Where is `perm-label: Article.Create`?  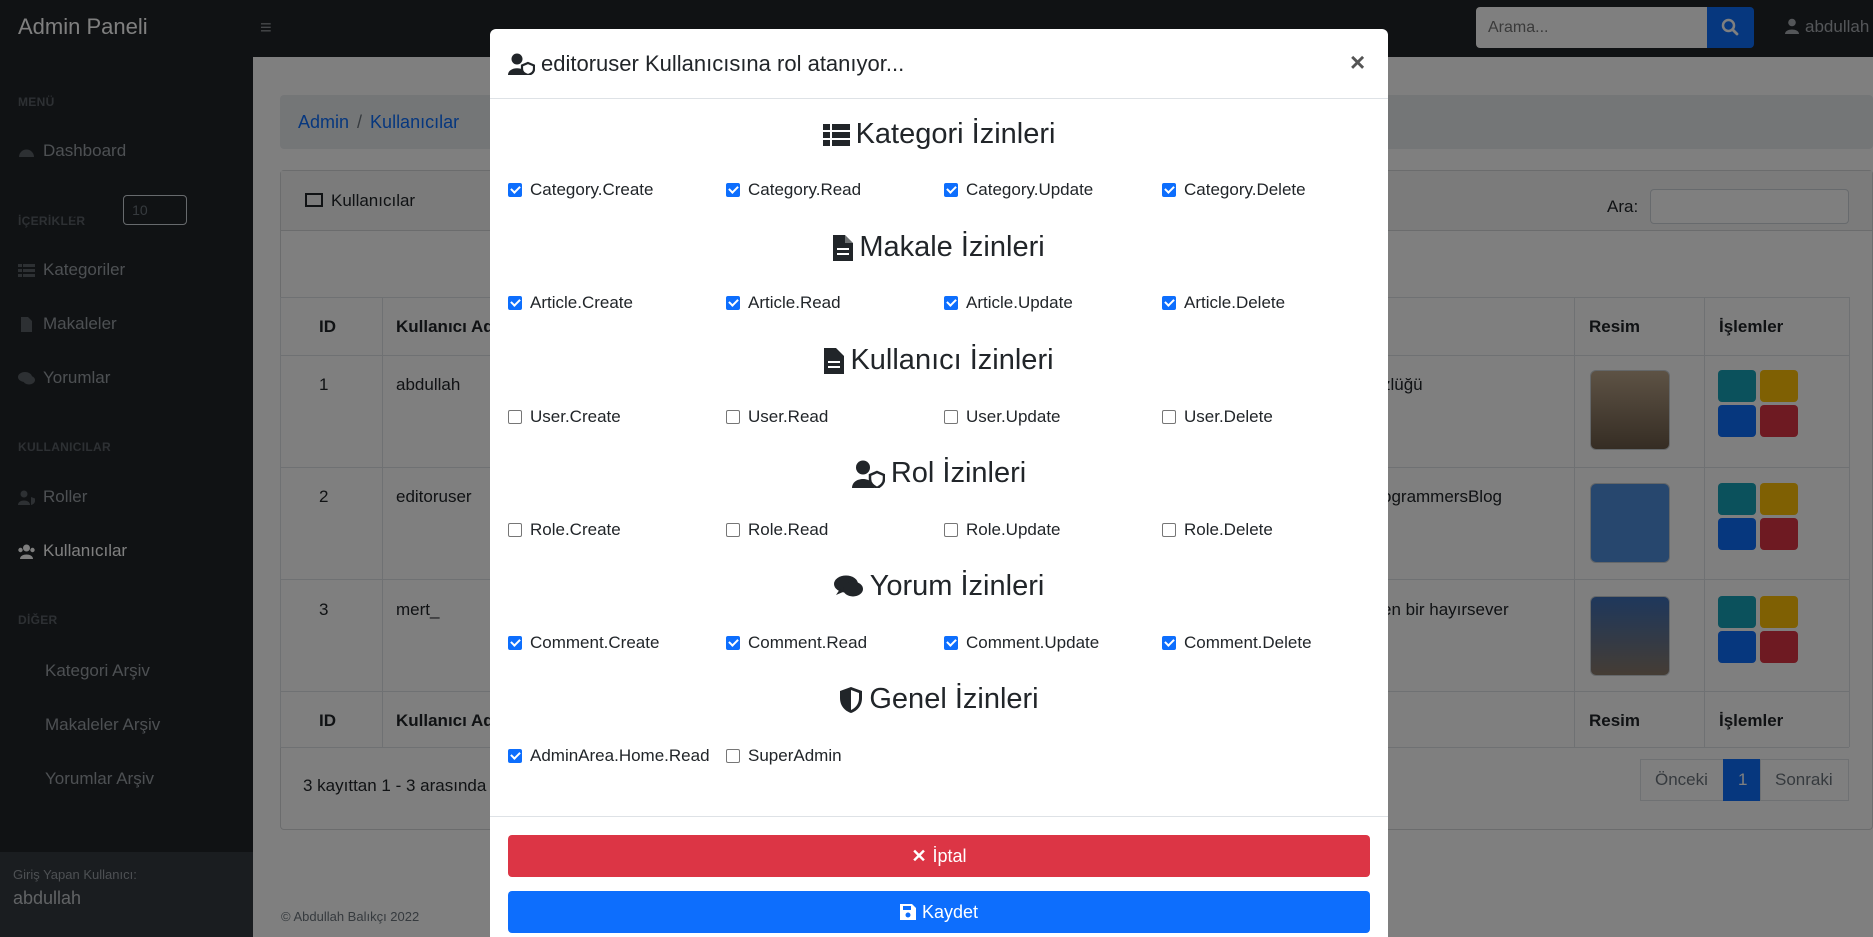 perm-label: Article.Create is located at coordinates (581, 302).